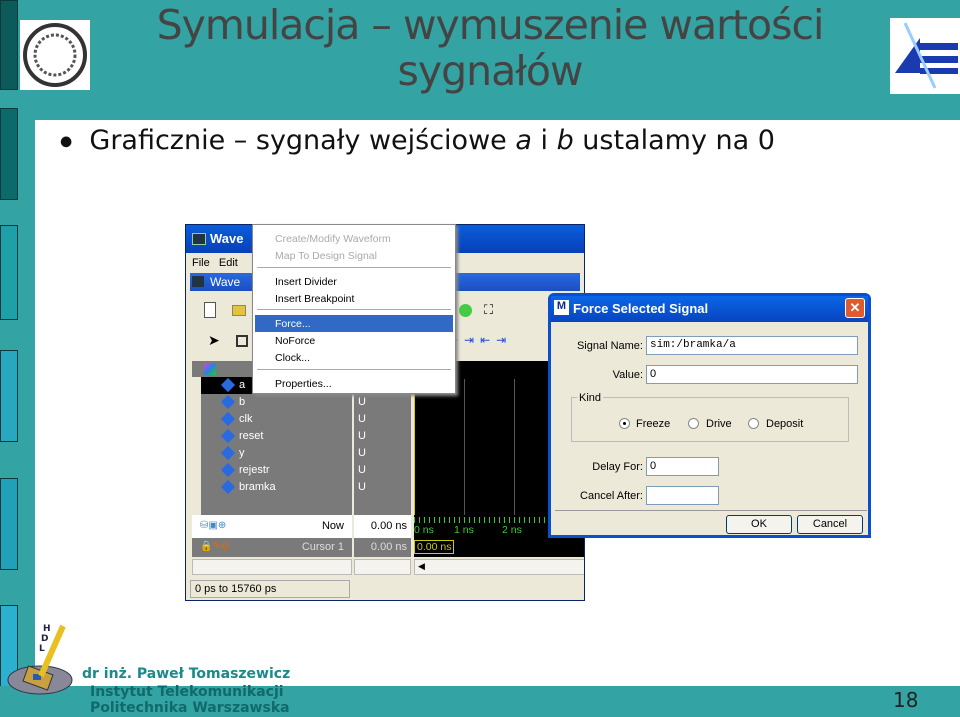 This screenshot has height=717, width=960. Describe the element at coordinates (512, 530) in the screenshot. I see `tick-label: 2 ns` at that location.